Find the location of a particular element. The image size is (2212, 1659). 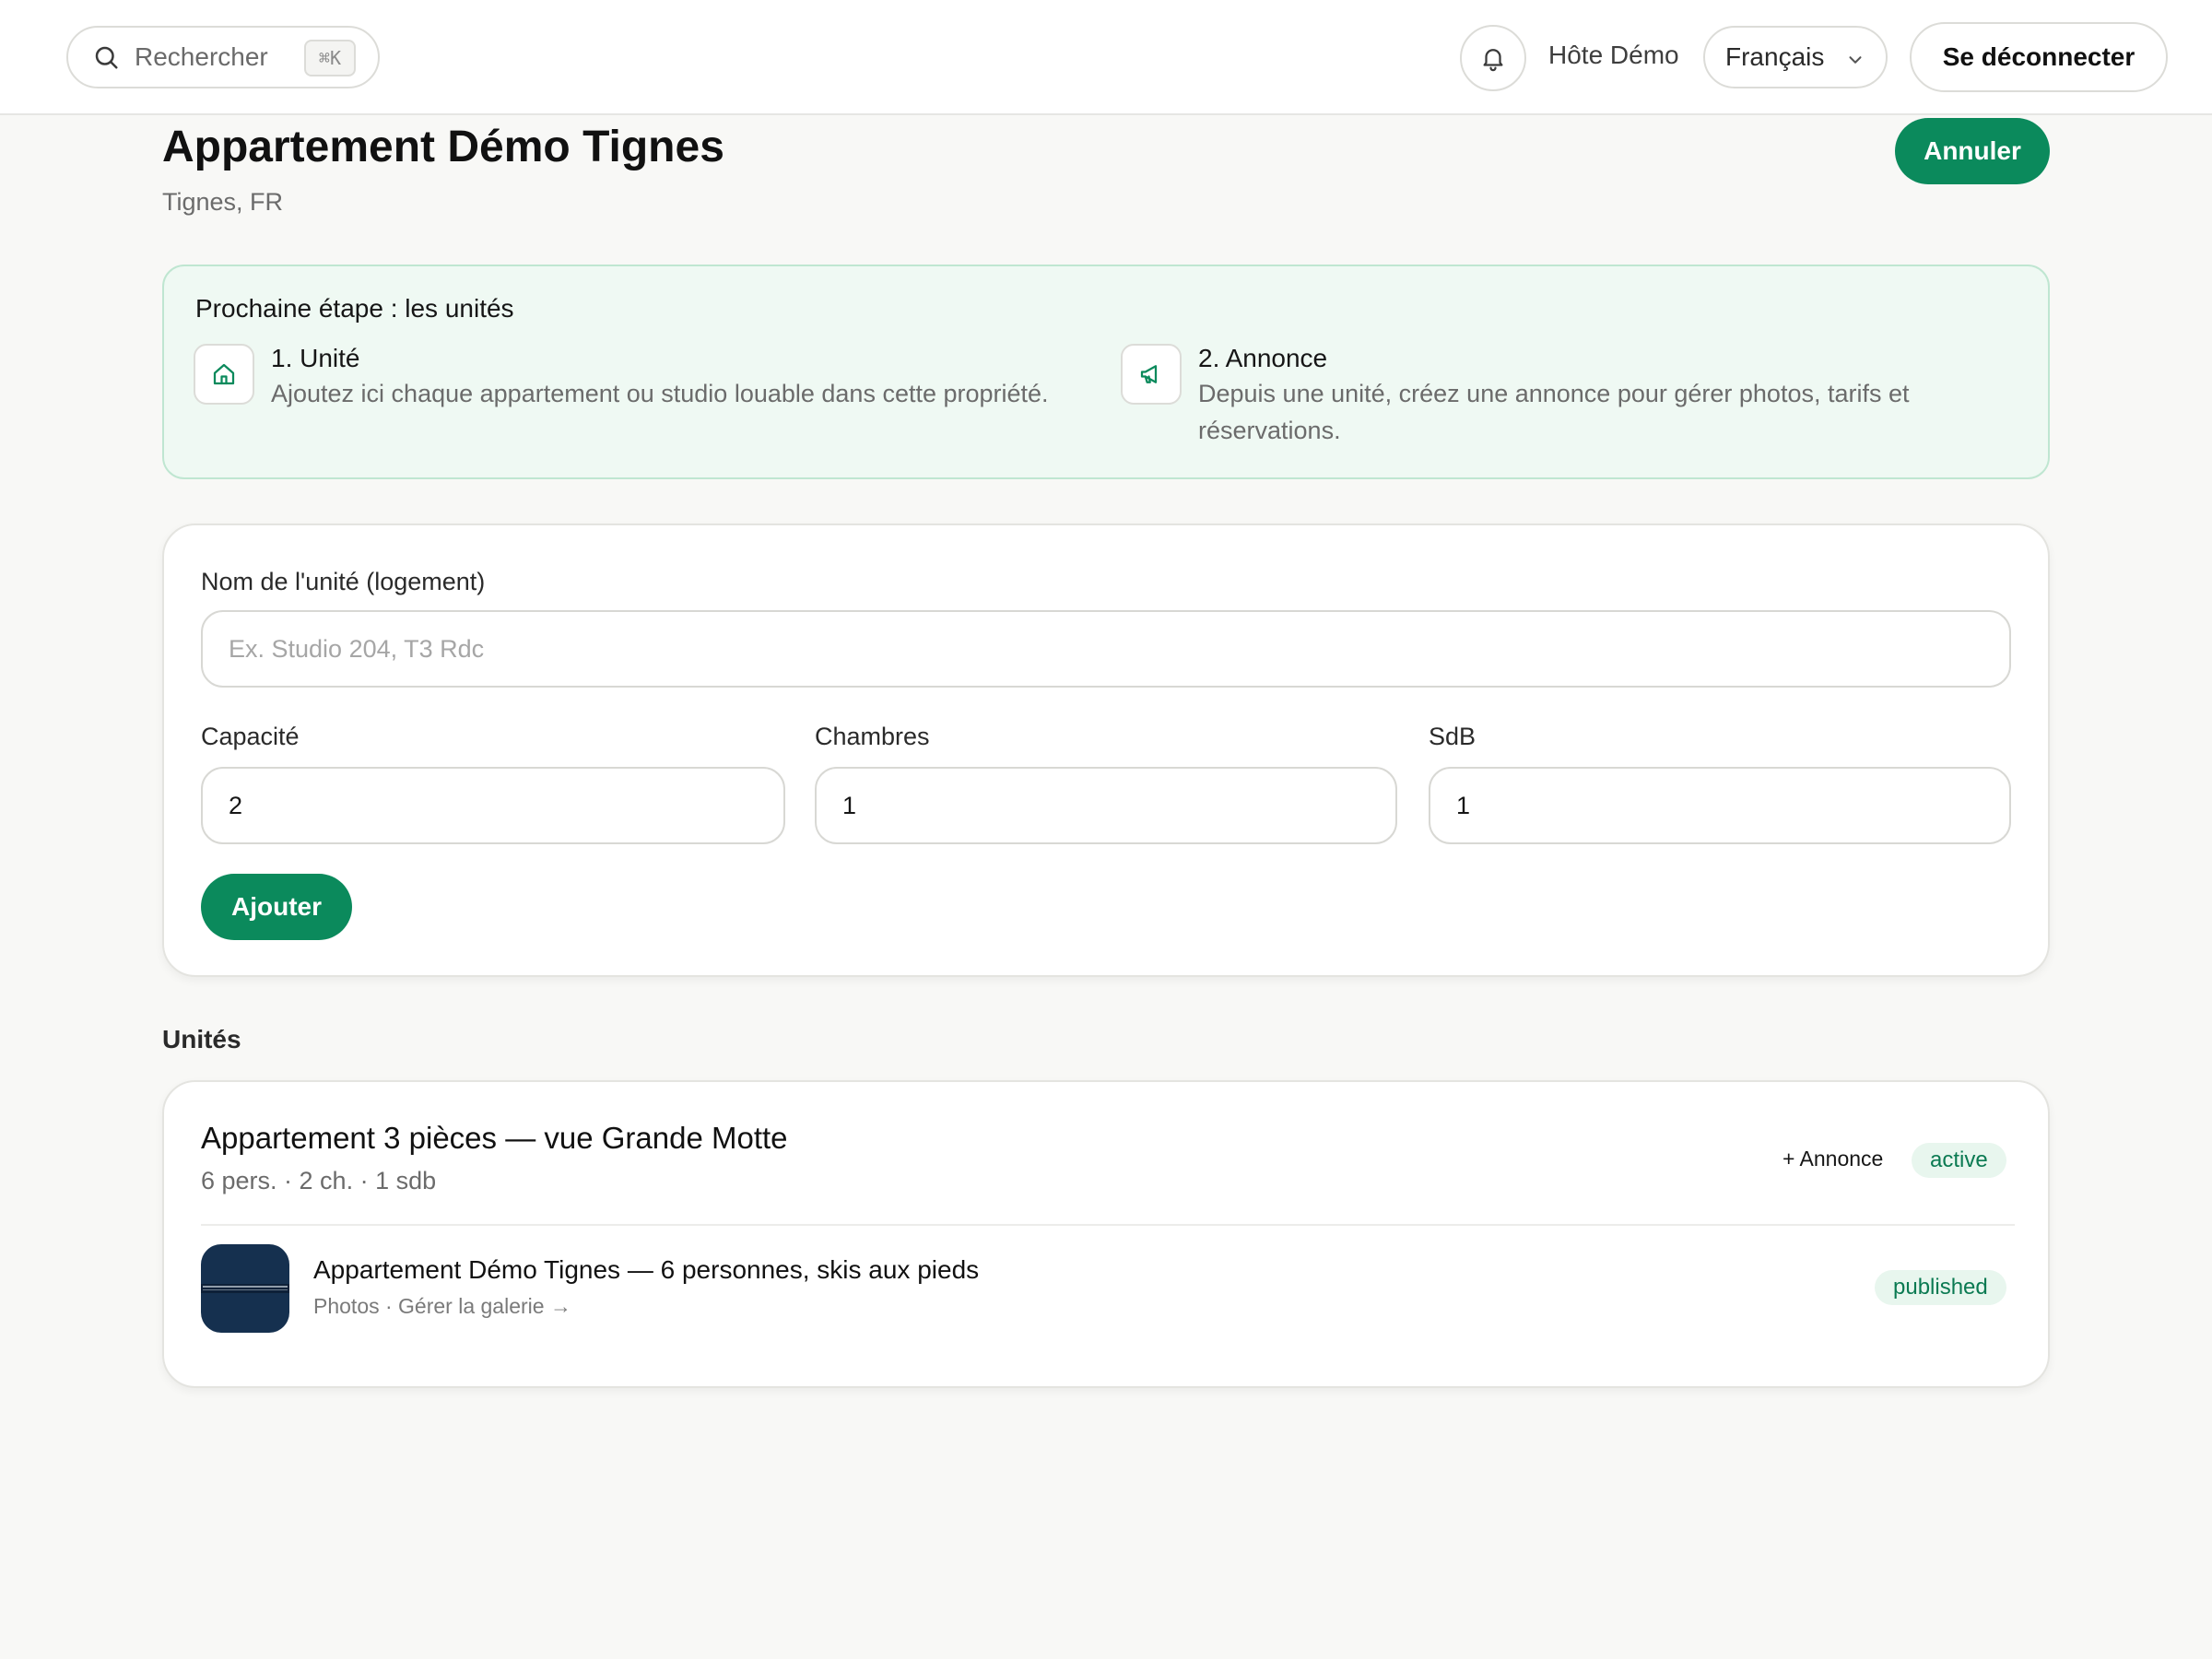

capacity-input is located at coordinates (493, 805).